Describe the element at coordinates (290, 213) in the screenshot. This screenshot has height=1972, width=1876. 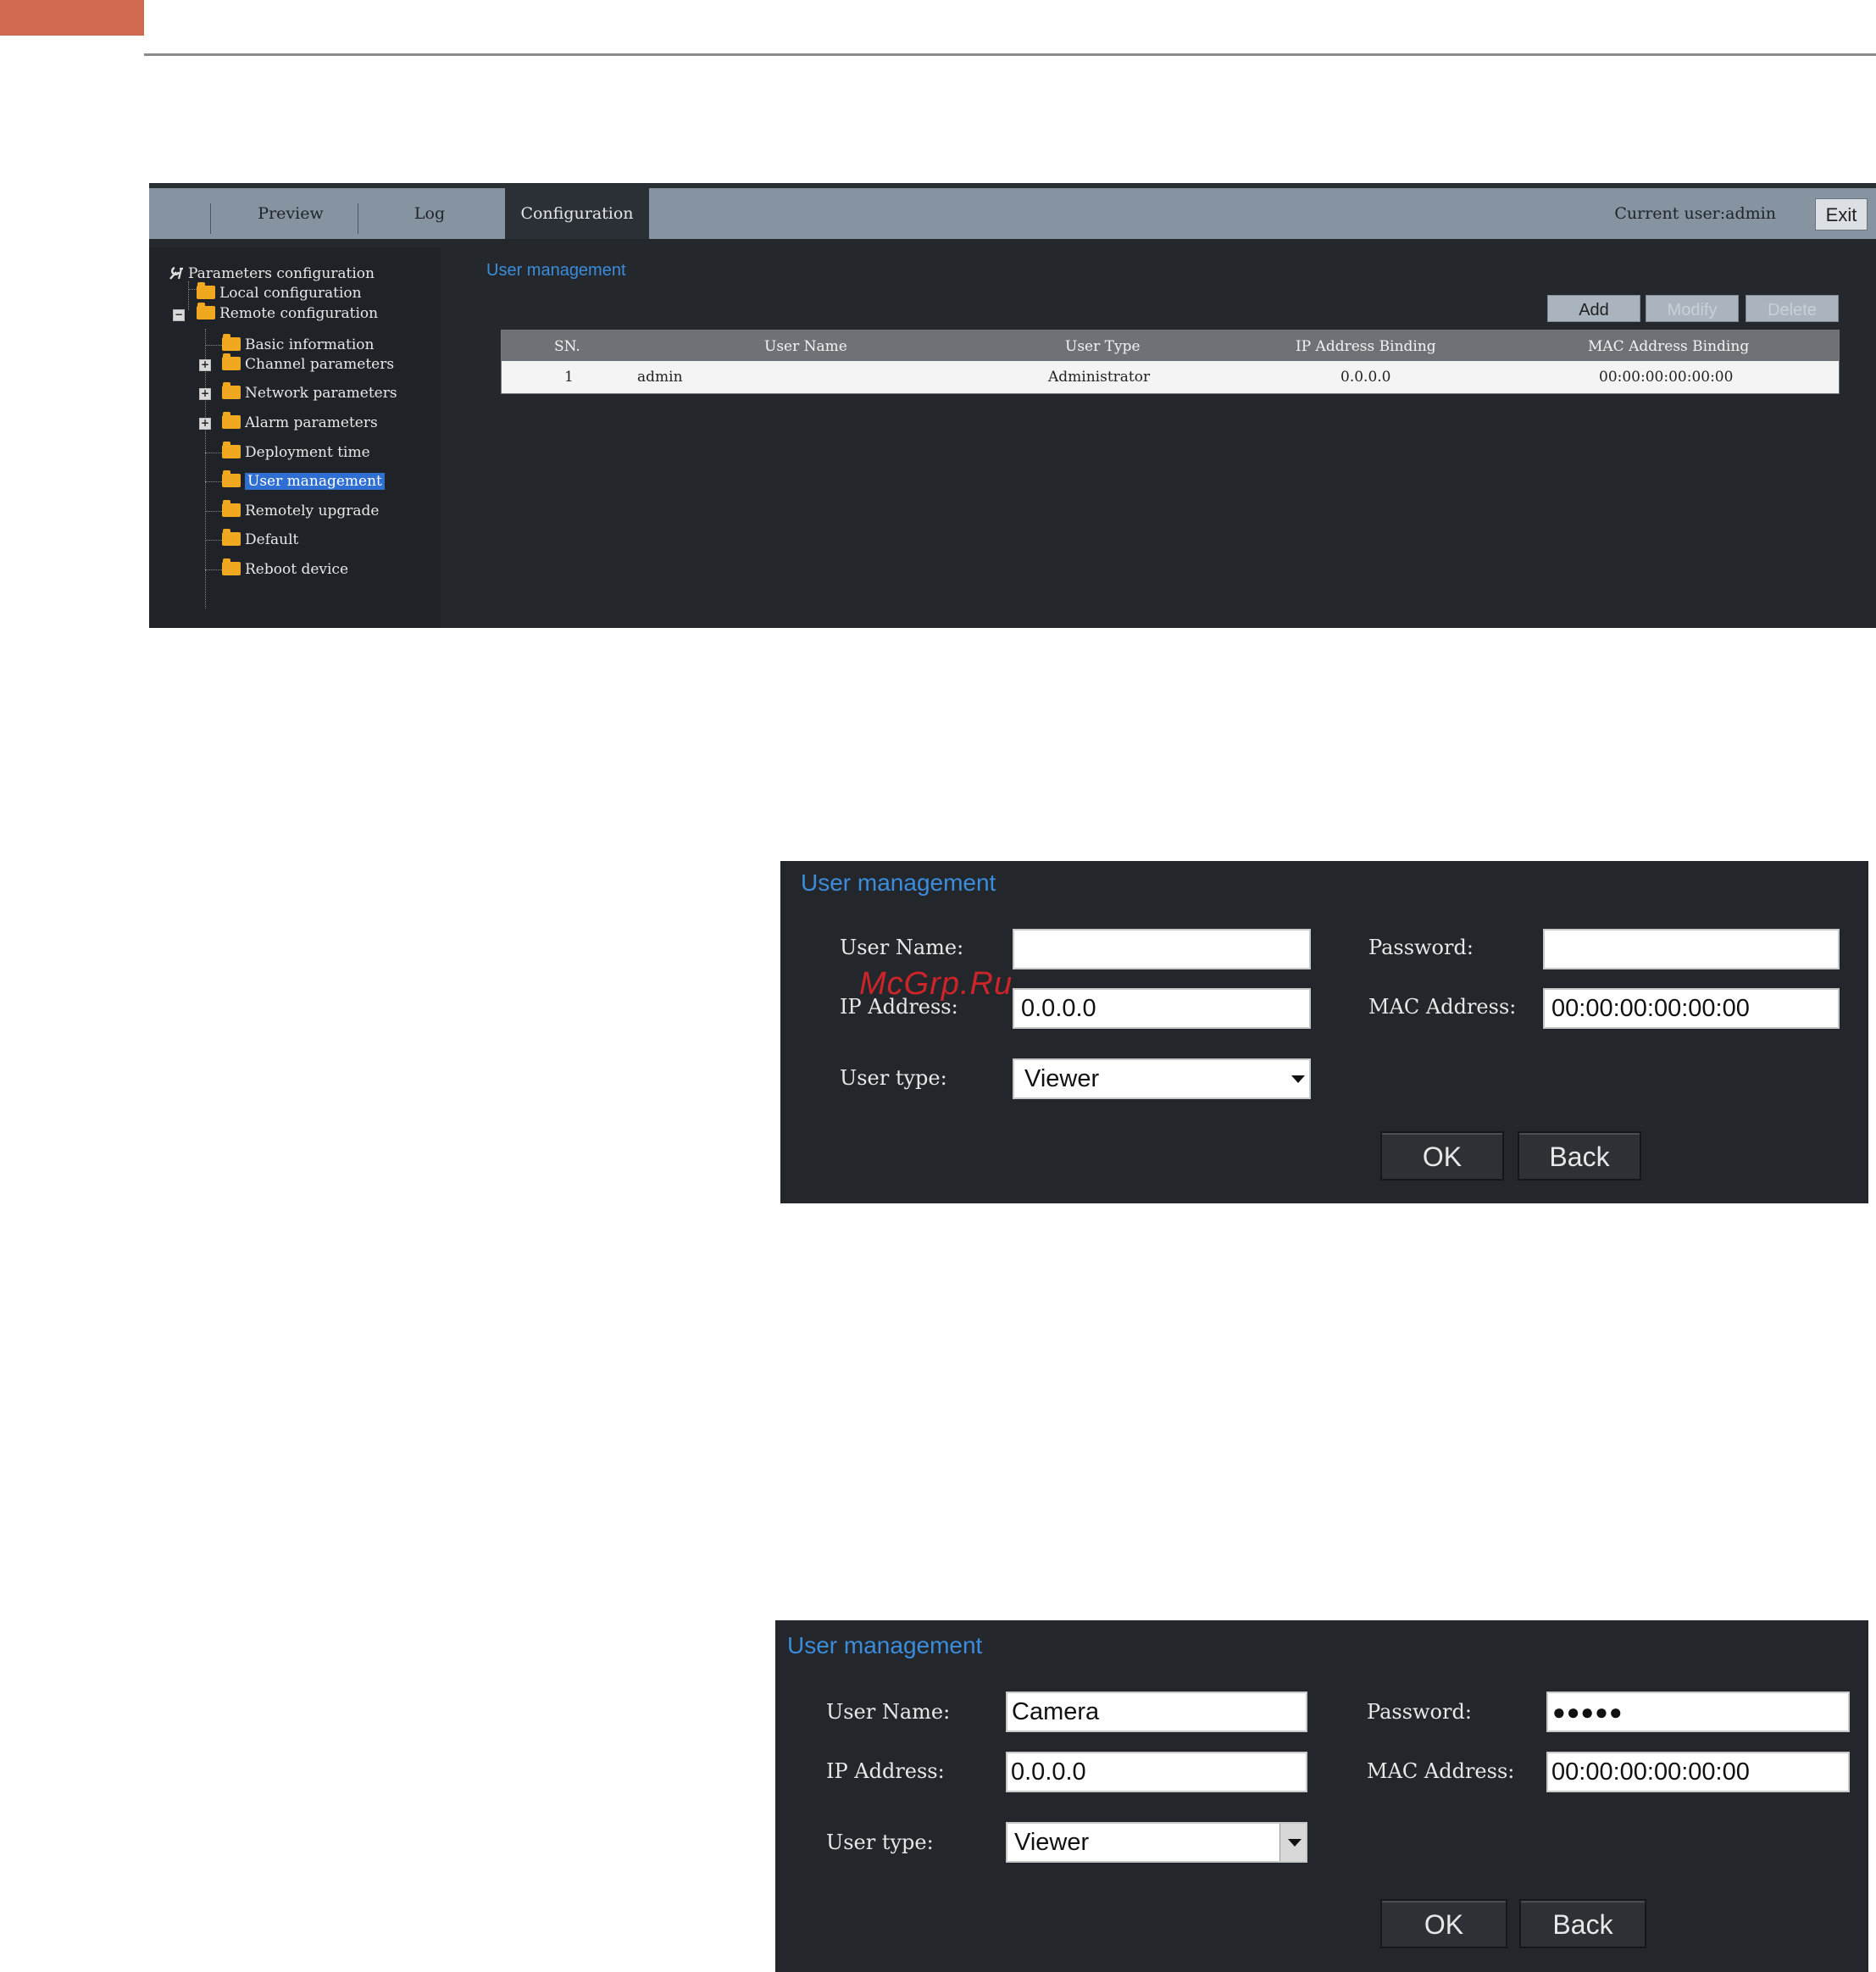
I see `tab-preview: Preview` at that location.